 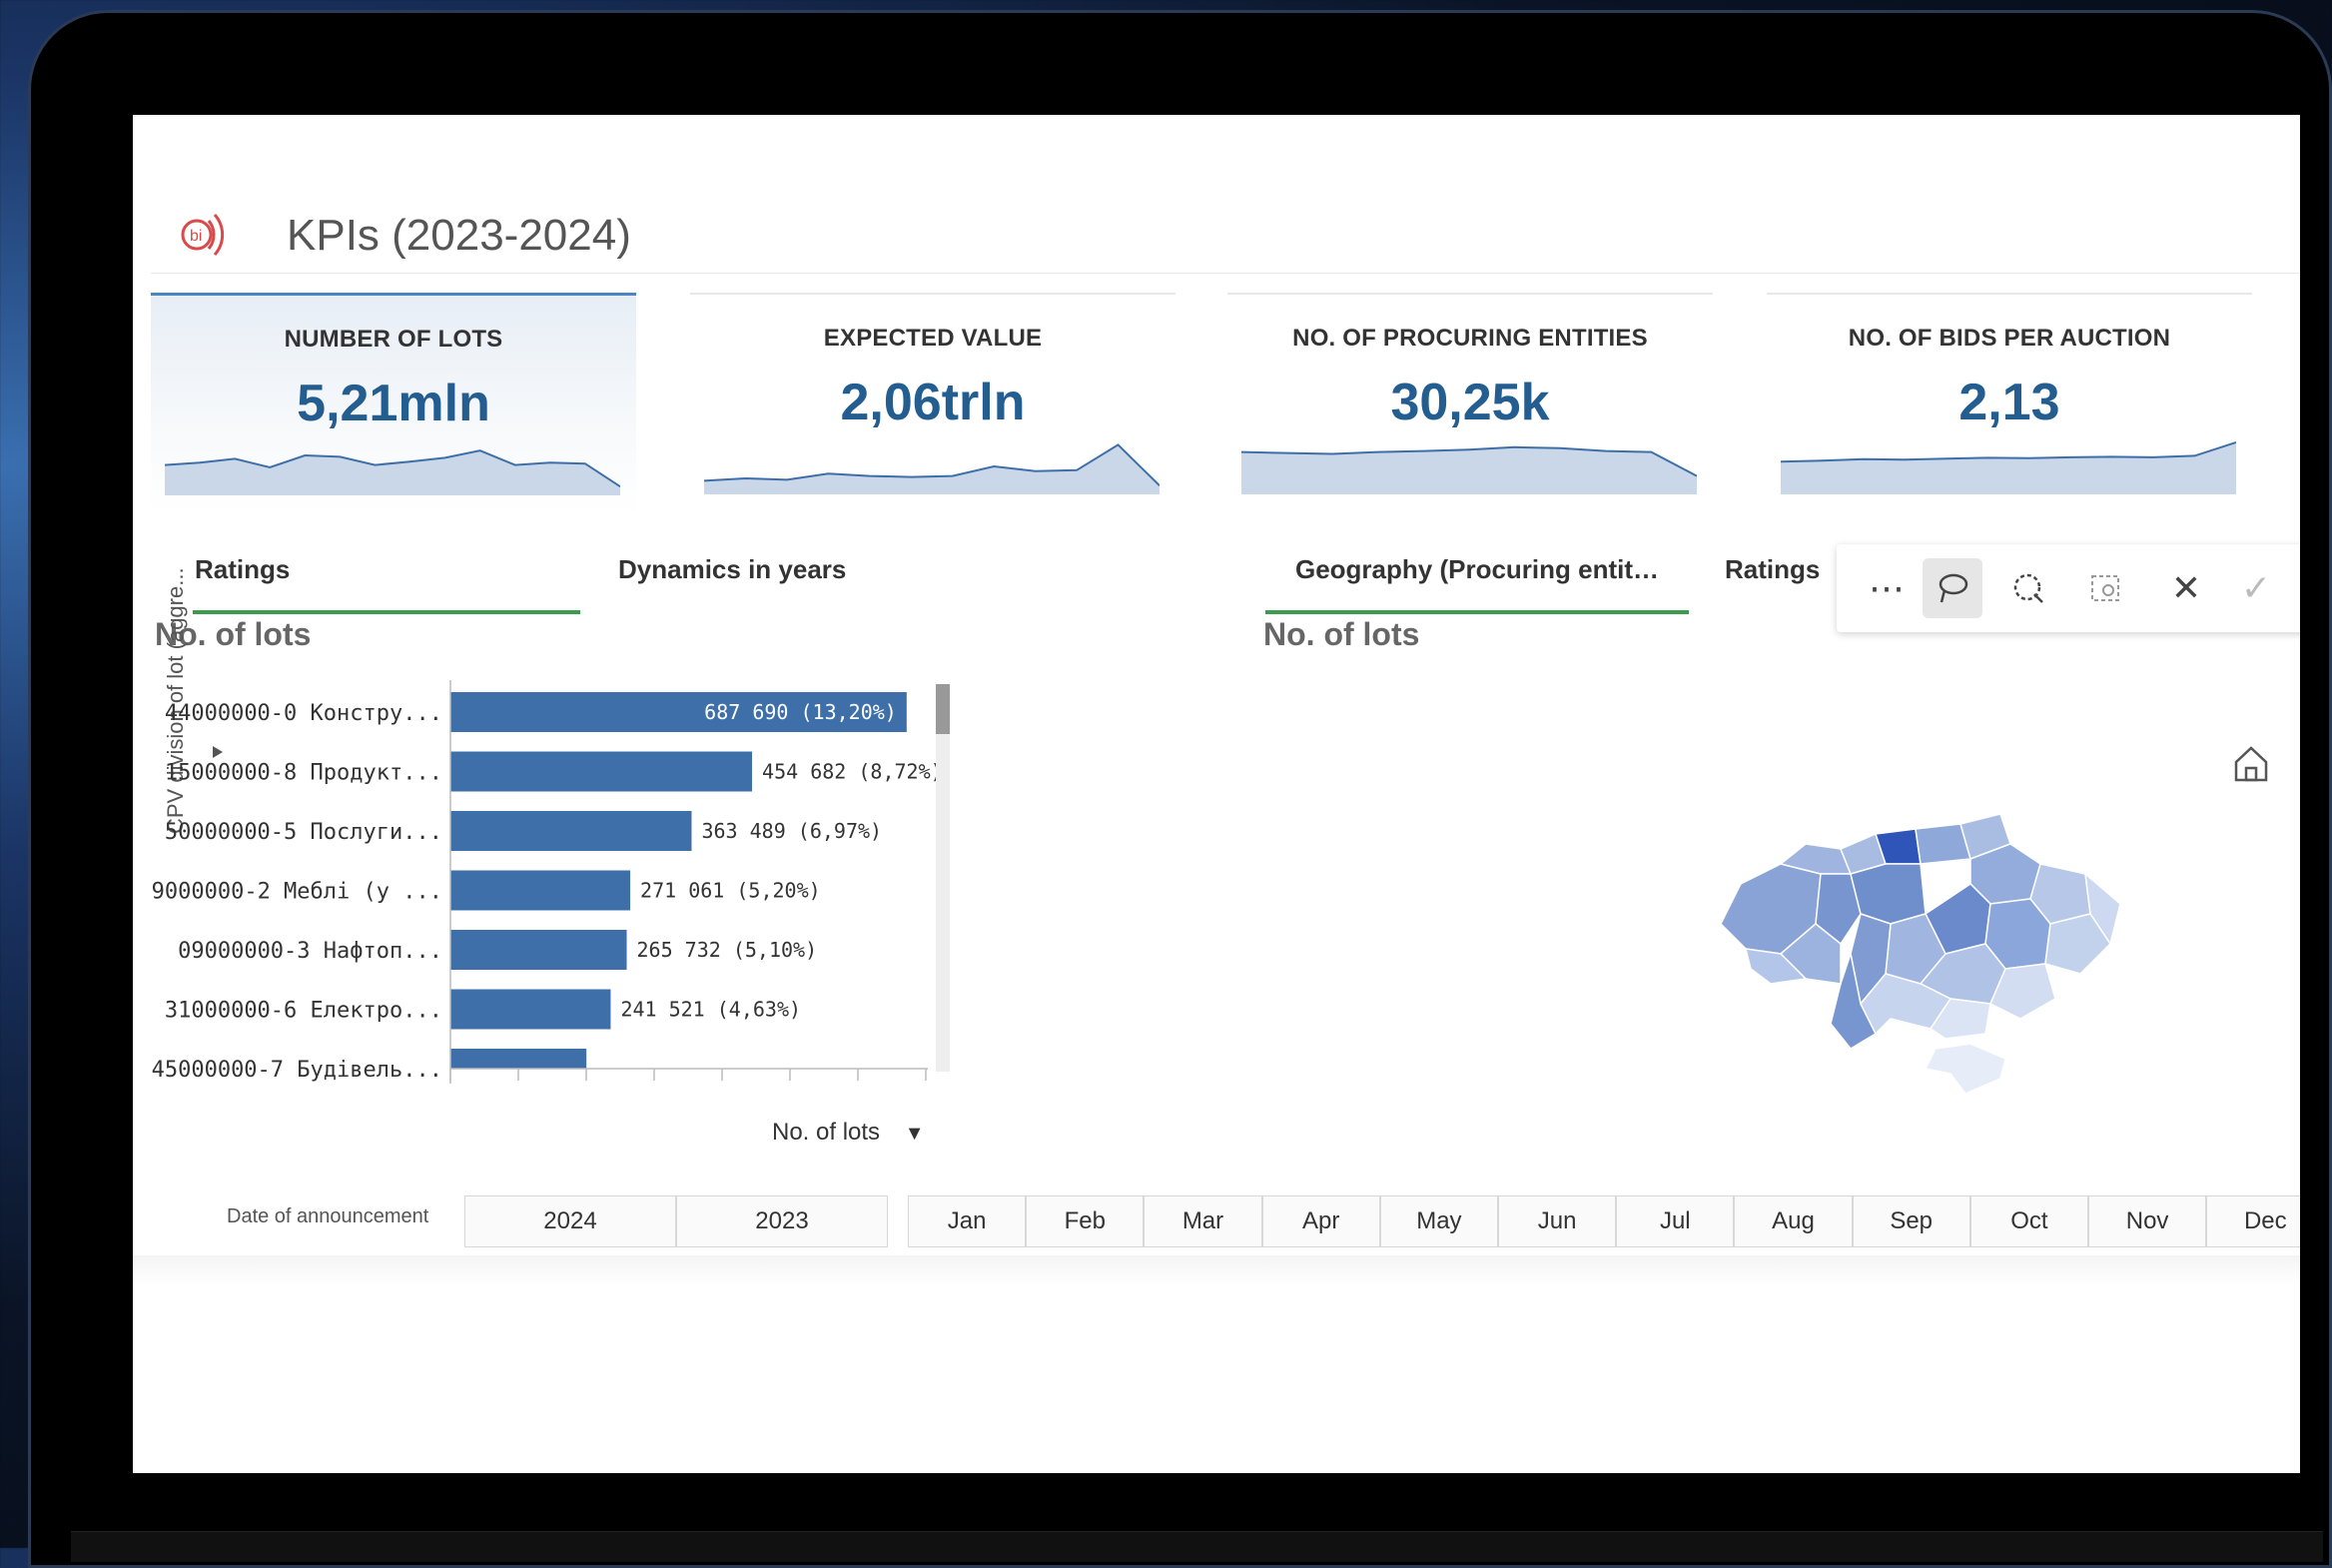 What do you see at coordinates (393, 339) in the screenshot?
I see `kpi-label: NUMBER OF LOTS` at bounding box center [393, 339].